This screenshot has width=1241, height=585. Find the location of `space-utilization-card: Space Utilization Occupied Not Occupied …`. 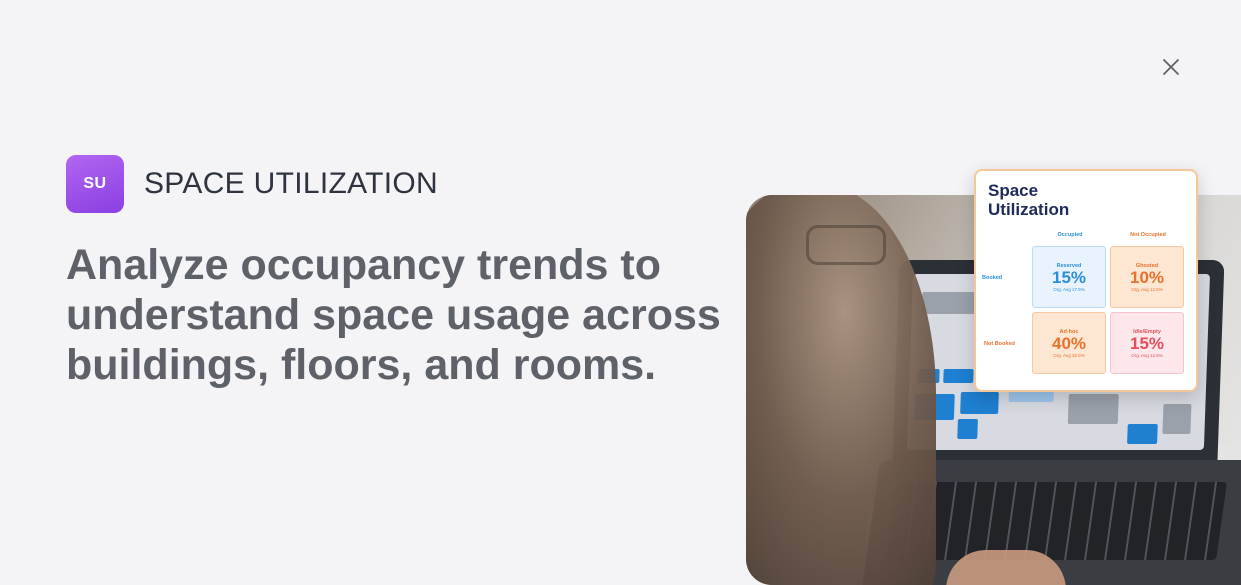

space-utilization-card: Space Utilization Occupied Not Occupied … is located at coordinates (1086, 280).